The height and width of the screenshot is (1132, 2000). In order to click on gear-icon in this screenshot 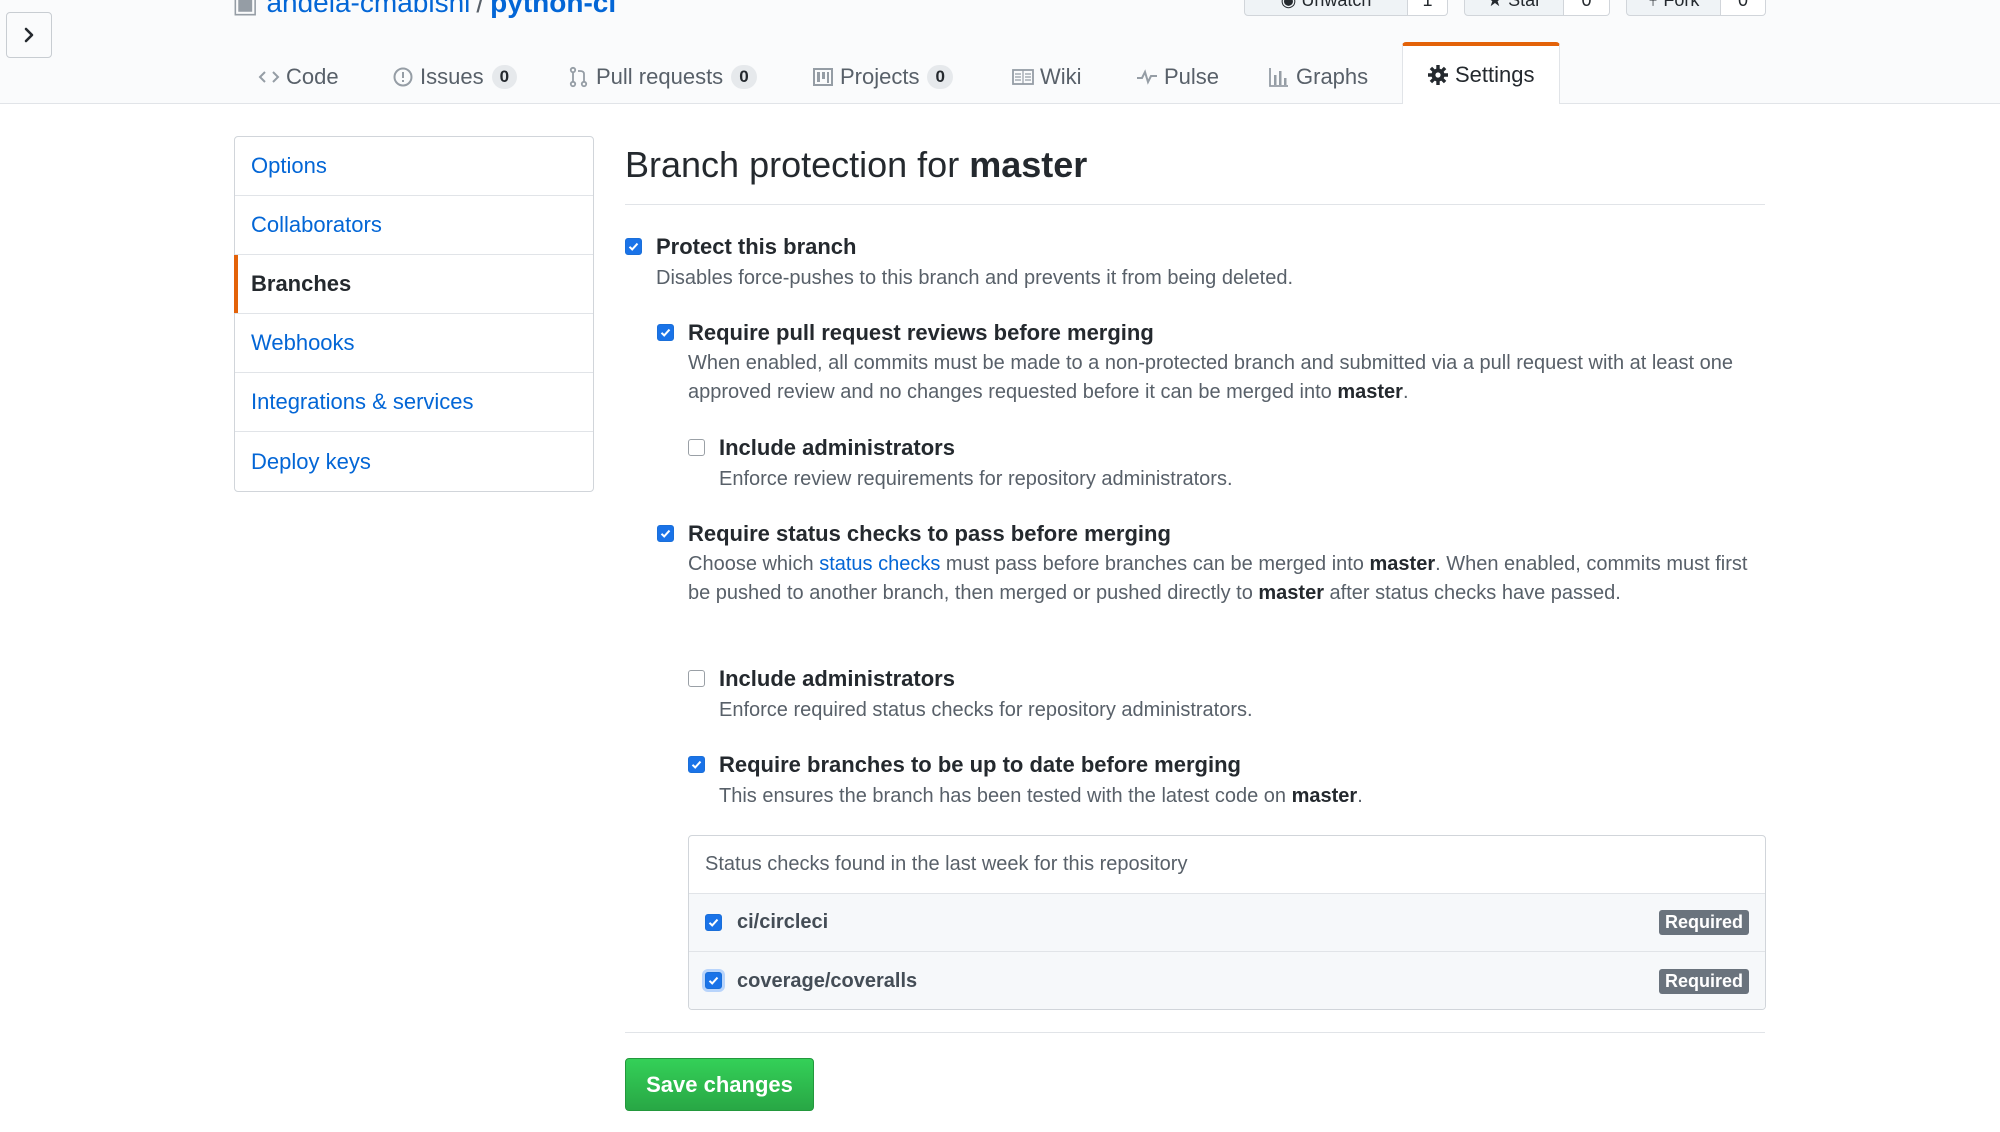, I will do `click(1438, 75)`.